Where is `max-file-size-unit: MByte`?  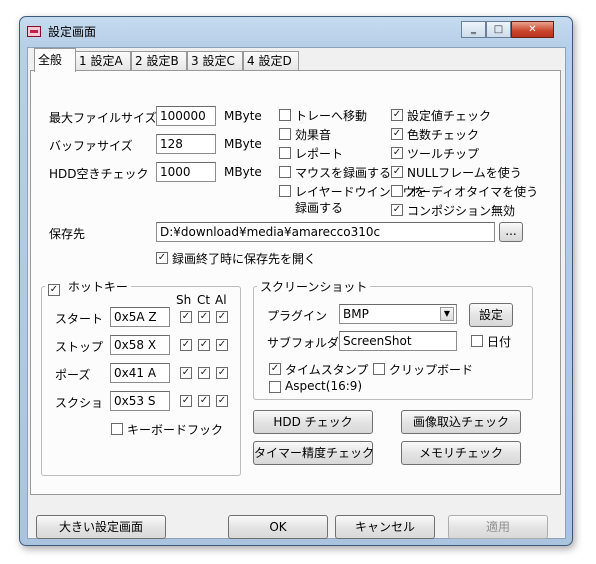
max-file-size-unit: MByte is located at coordinates (243, 116).